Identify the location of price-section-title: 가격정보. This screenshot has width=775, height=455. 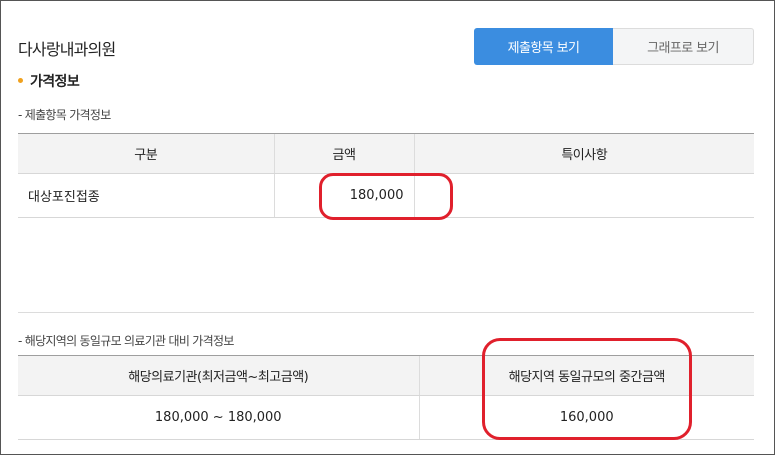
(55, 82).